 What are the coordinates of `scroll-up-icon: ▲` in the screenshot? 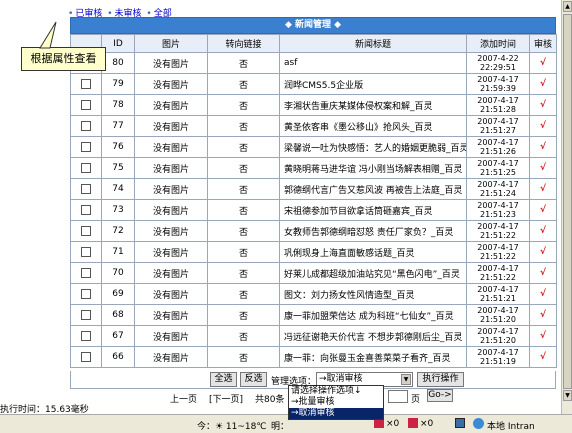 It's located at (567, 6).